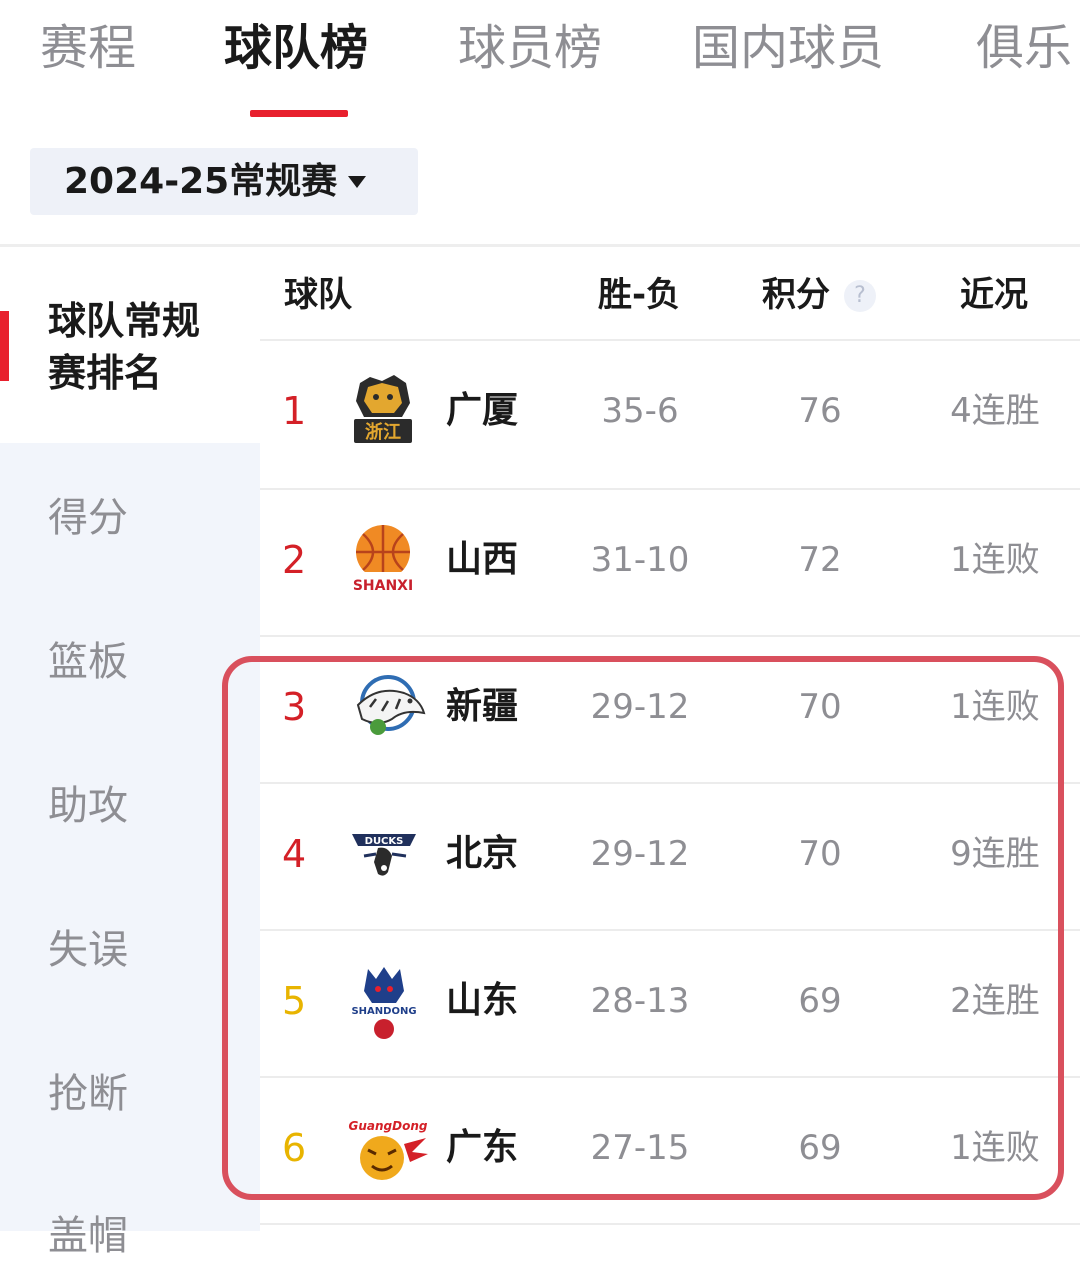 The height and width of the screenshot is (1261, 1080). I want to click on table-row: 1 浙江 广厦 35-6 76 4连胜, so click(670, 414).